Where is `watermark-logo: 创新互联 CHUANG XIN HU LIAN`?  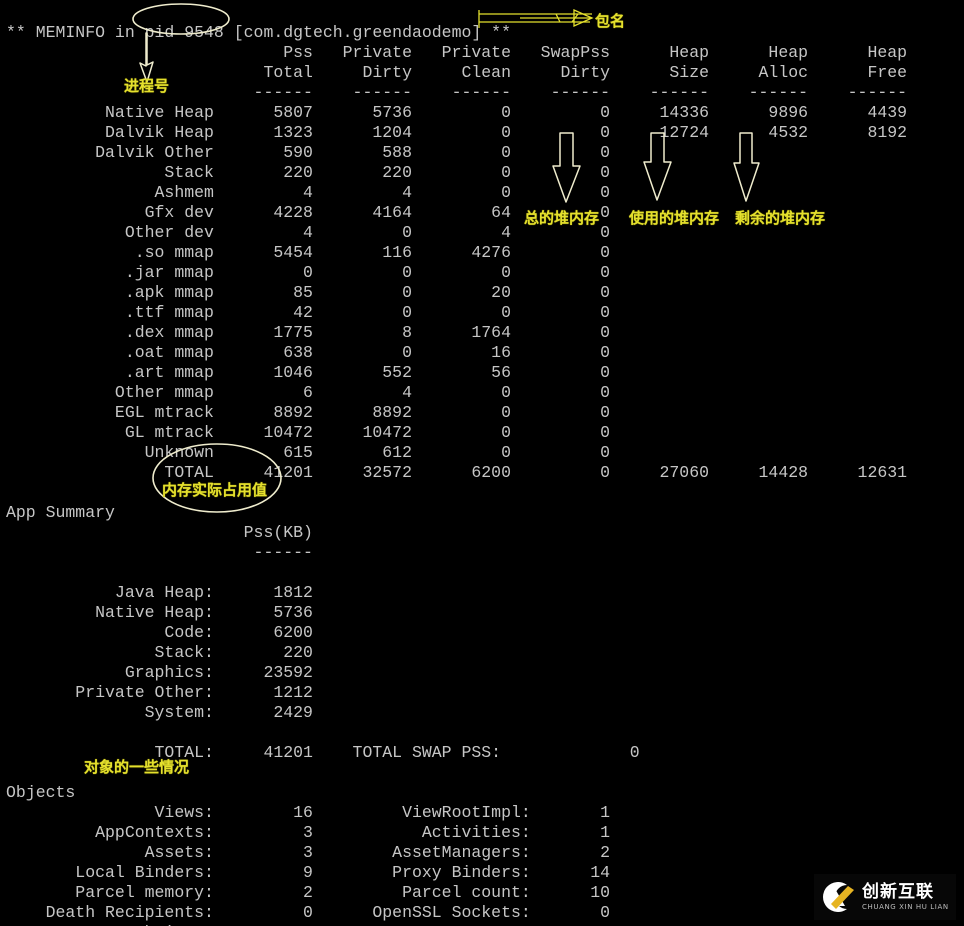
watermark-logo: 创新互联 CHUANG XIN HU LIAN is located at coordinates (885, 897).